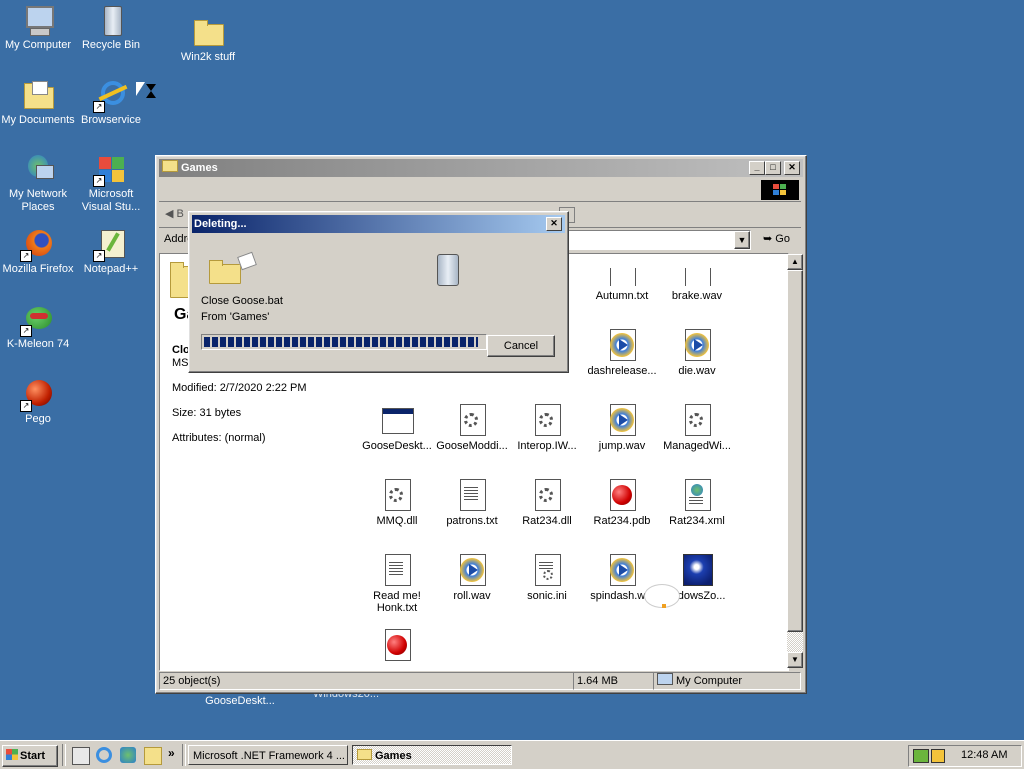  What do you see at coordinates (397, 584) in the screenshot?
I see `file-item: Read me! Honk.txt` at bounding box center [397, 584].